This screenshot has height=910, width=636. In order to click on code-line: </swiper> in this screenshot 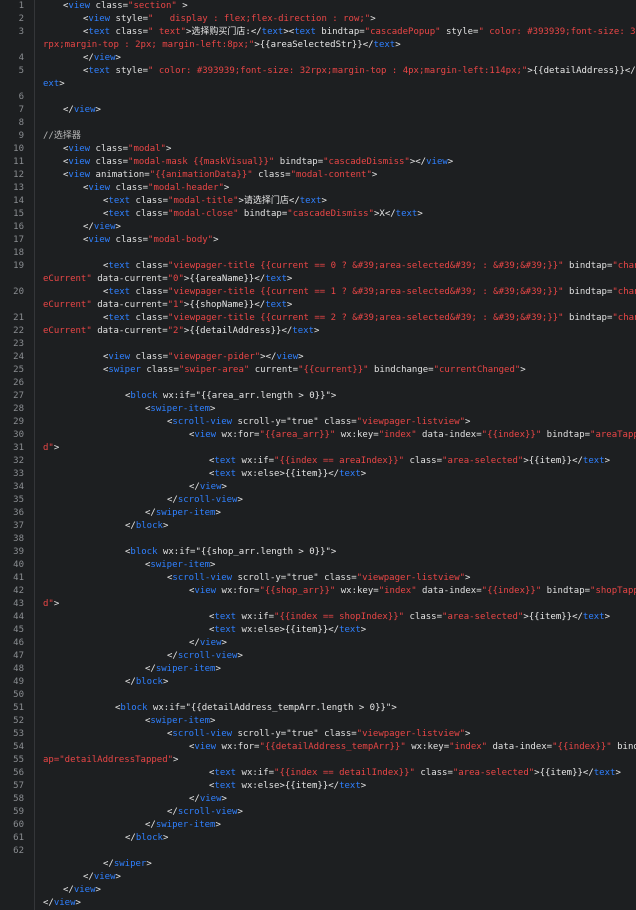, I will do `click(335, 864)`.